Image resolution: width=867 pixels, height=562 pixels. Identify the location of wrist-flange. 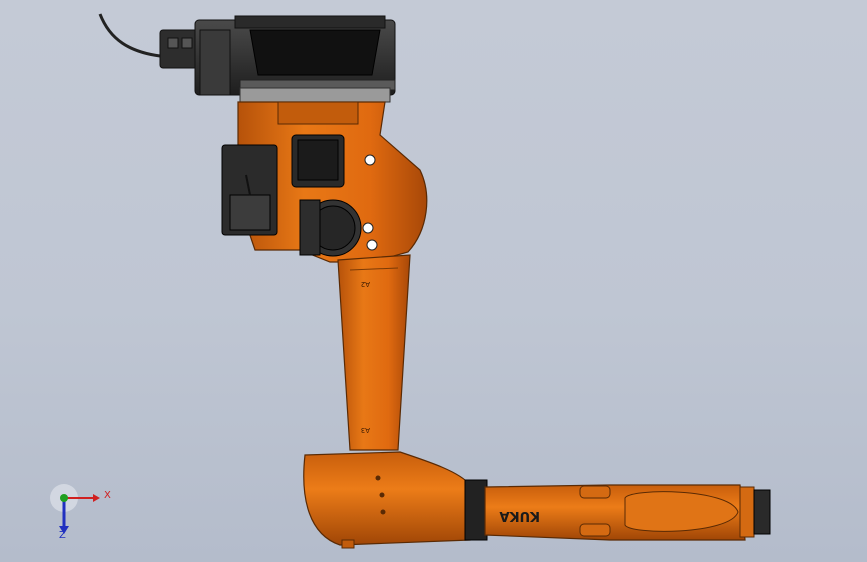
(755, 512).